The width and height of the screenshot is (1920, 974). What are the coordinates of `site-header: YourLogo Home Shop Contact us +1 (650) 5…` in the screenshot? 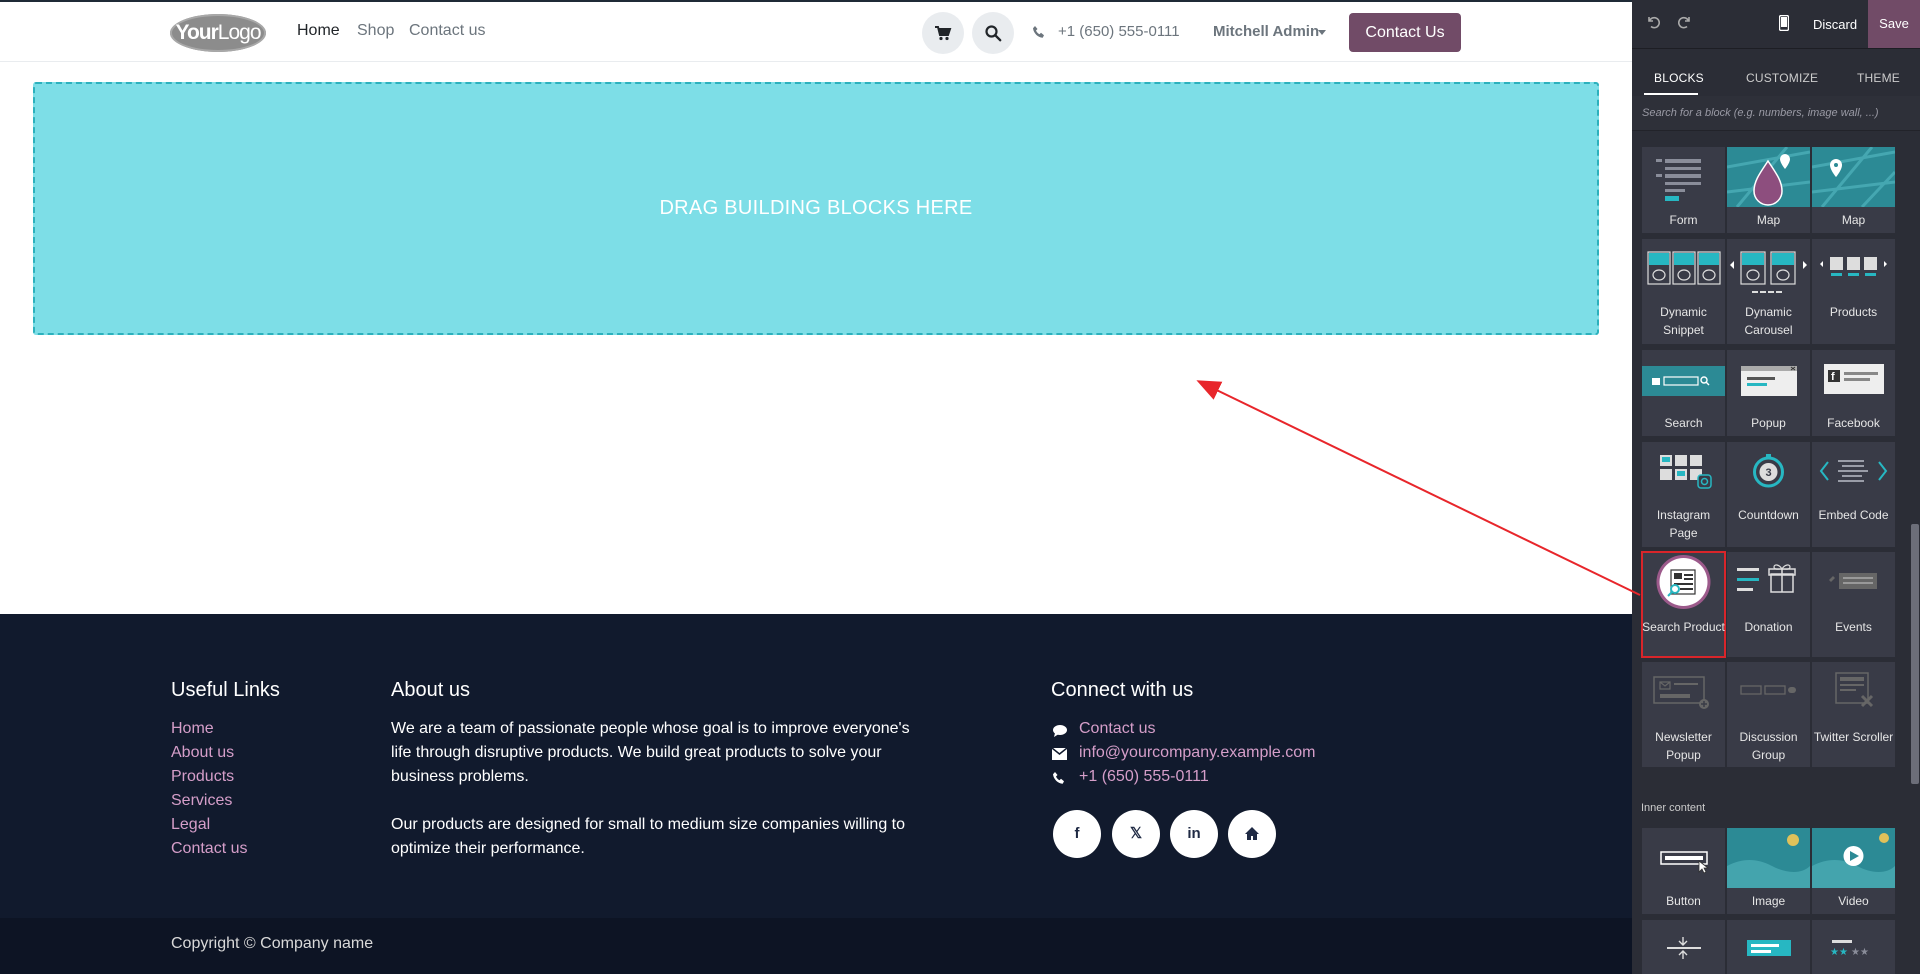 It's located at (816, 32).